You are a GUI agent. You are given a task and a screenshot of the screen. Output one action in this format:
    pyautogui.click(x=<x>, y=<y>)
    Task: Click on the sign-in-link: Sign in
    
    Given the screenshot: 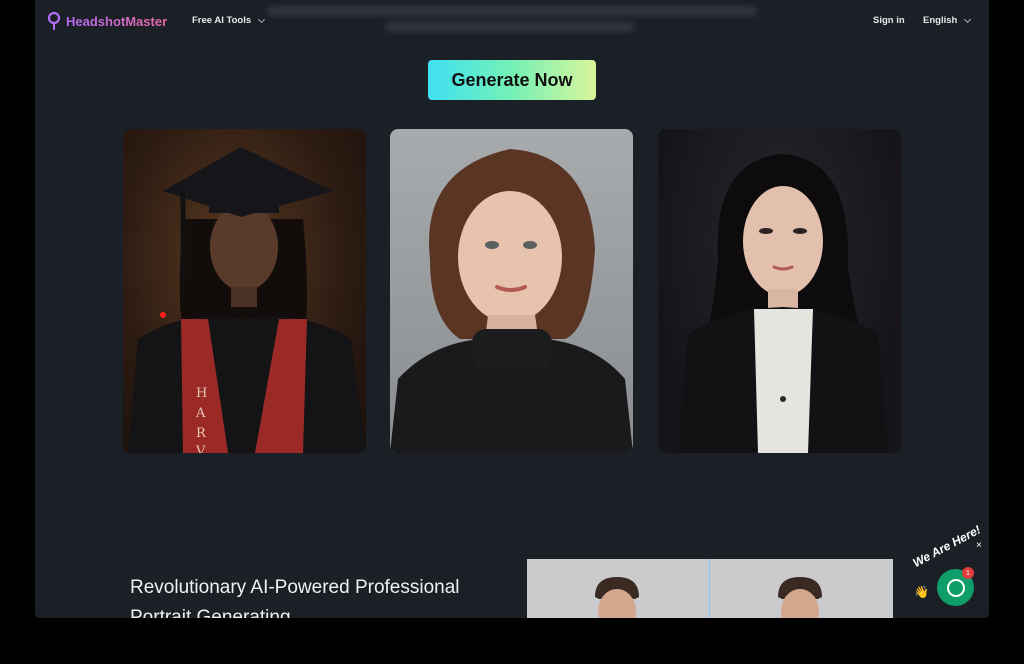 What is the action you would take?
    pyautogui.click(x=889, y=20)
    